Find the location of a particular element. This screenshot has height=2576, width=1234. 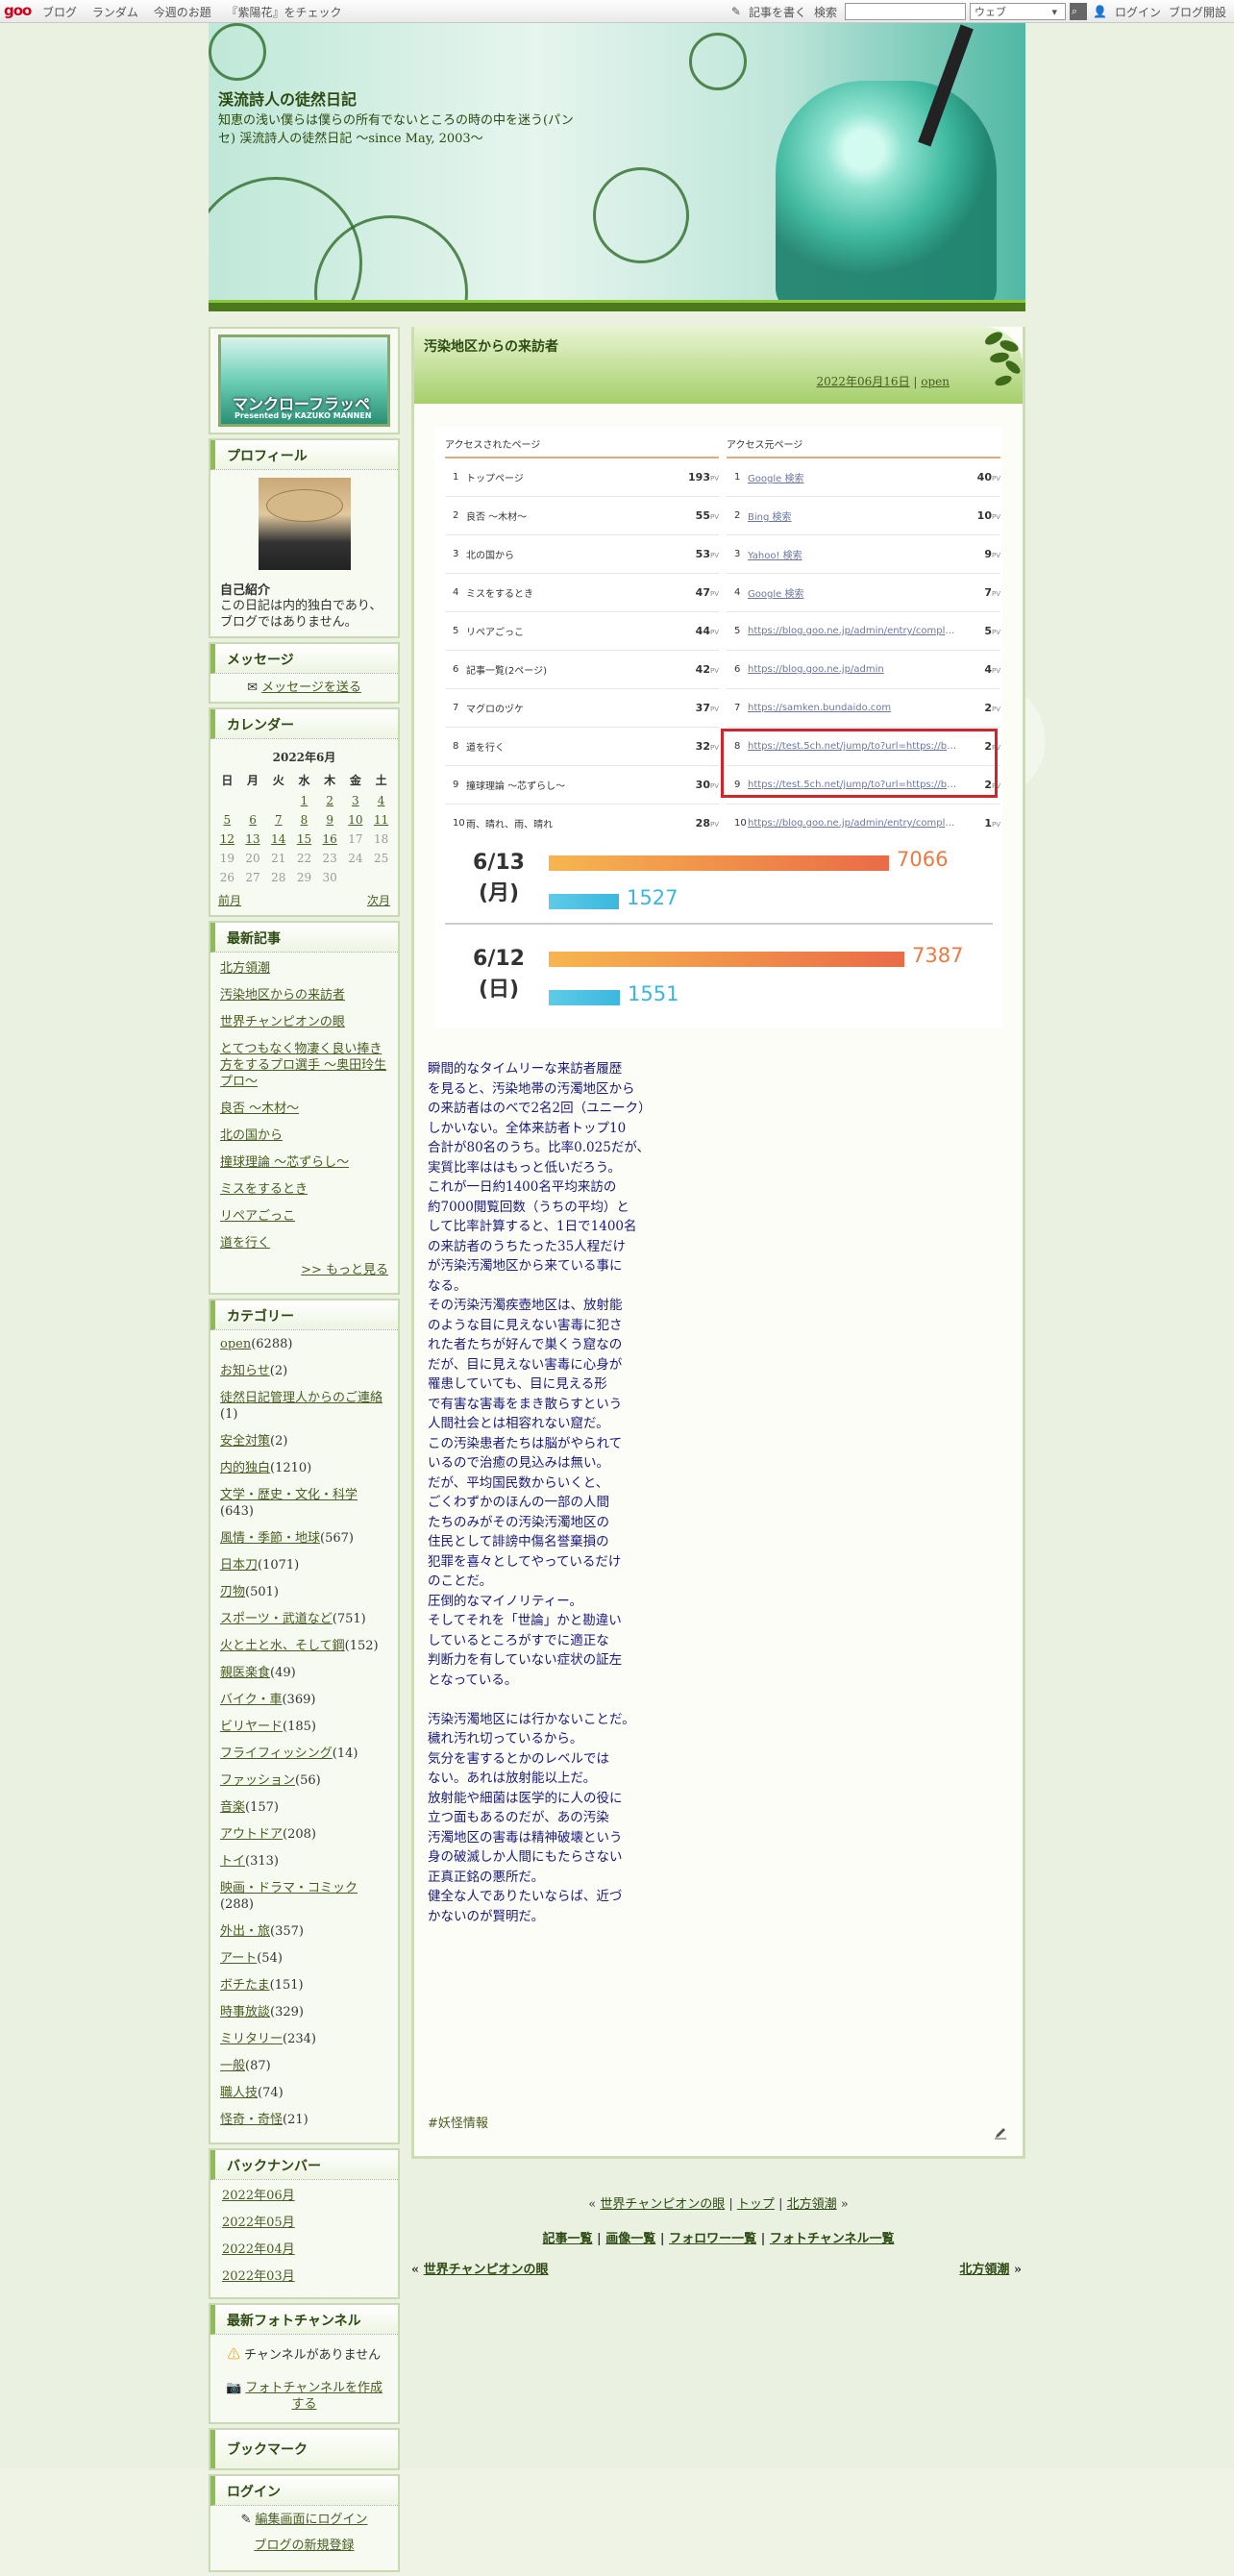

cal-day: 7 is located at coordinates (278, 820).